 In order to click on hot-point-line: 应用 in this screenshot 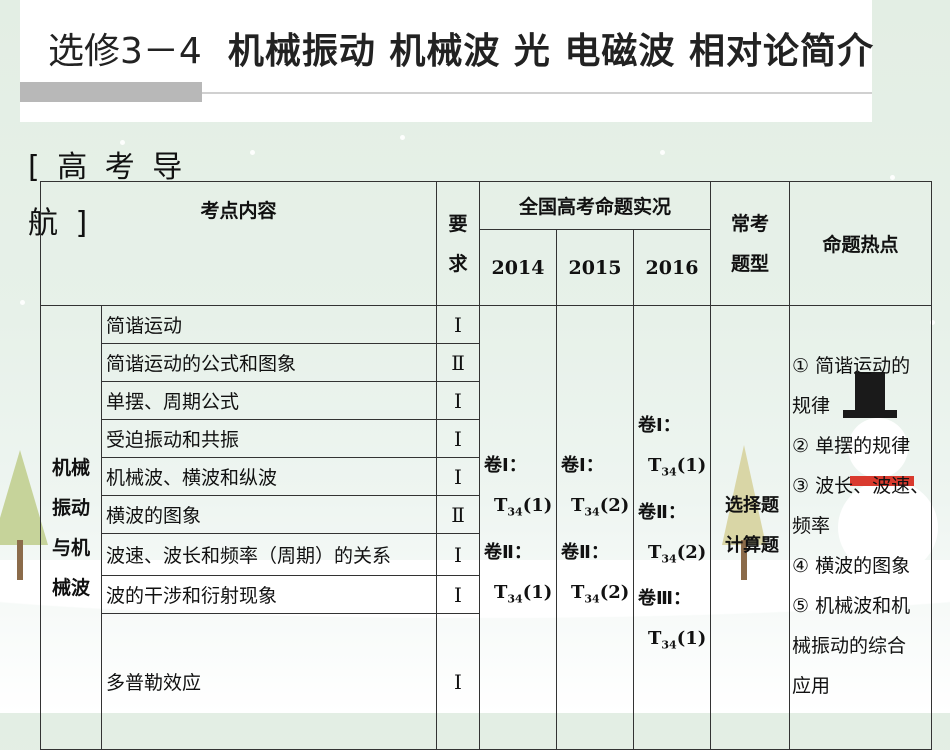, I will do `click(811, 686)`.